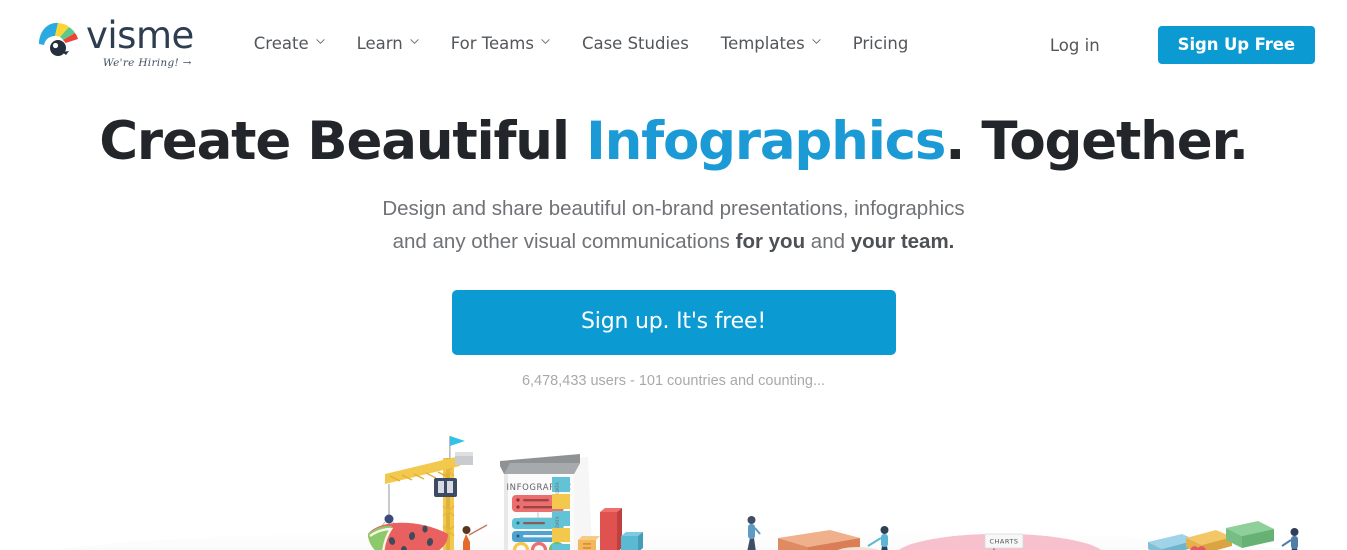 Image resolution: width=1347 pixels, height=550 pixels. I want to click on subtitle-bold-for-you: for you, so click(770, 241).